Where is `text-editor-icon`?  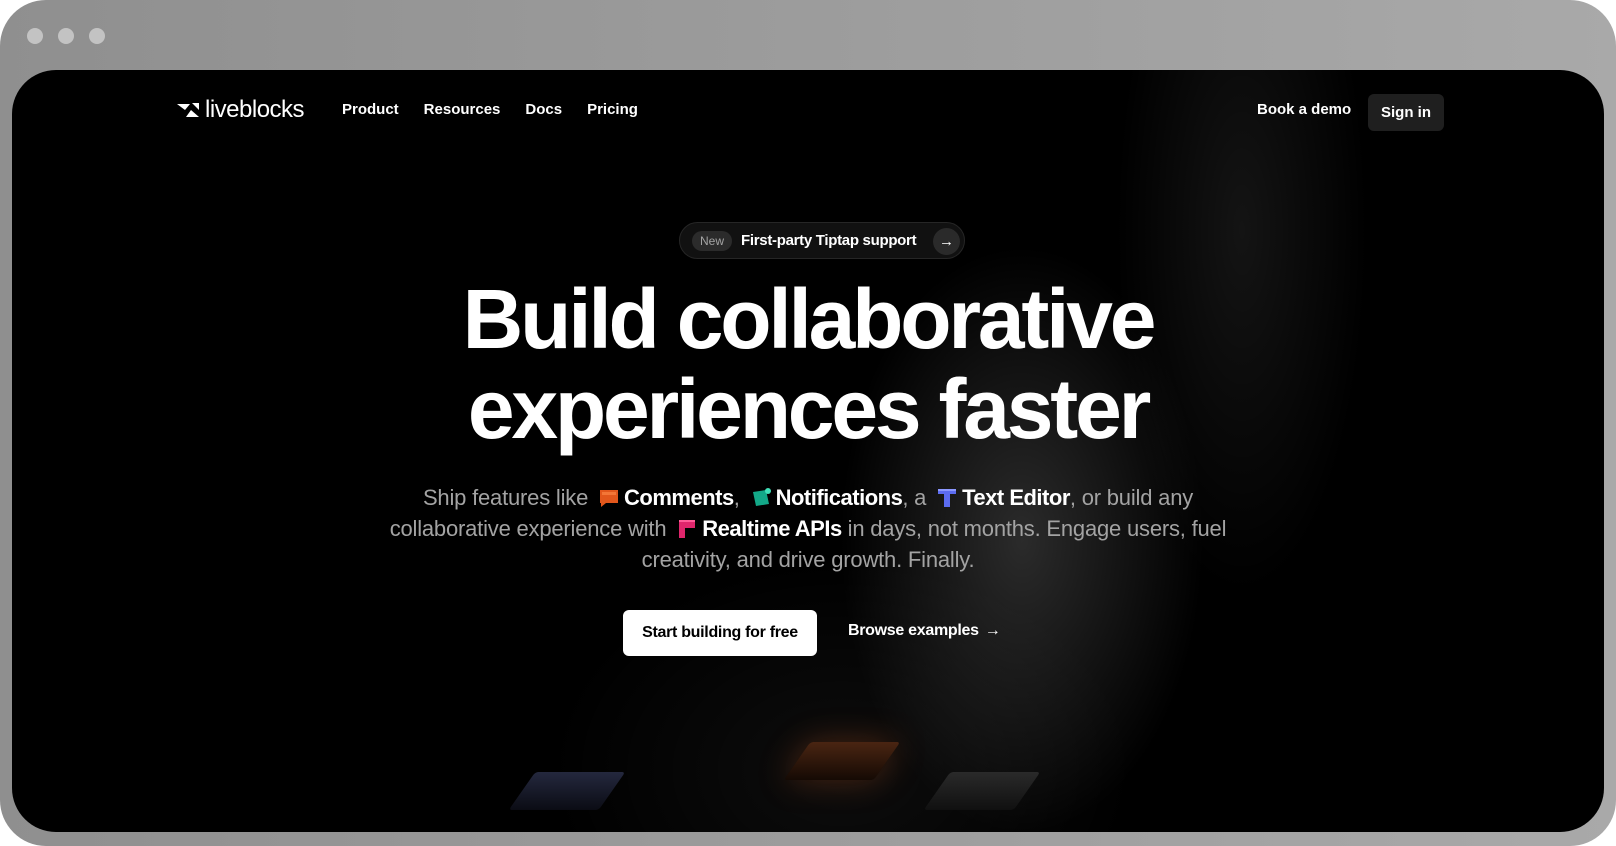
text-editor-icon is located at coordinates (947, 498).